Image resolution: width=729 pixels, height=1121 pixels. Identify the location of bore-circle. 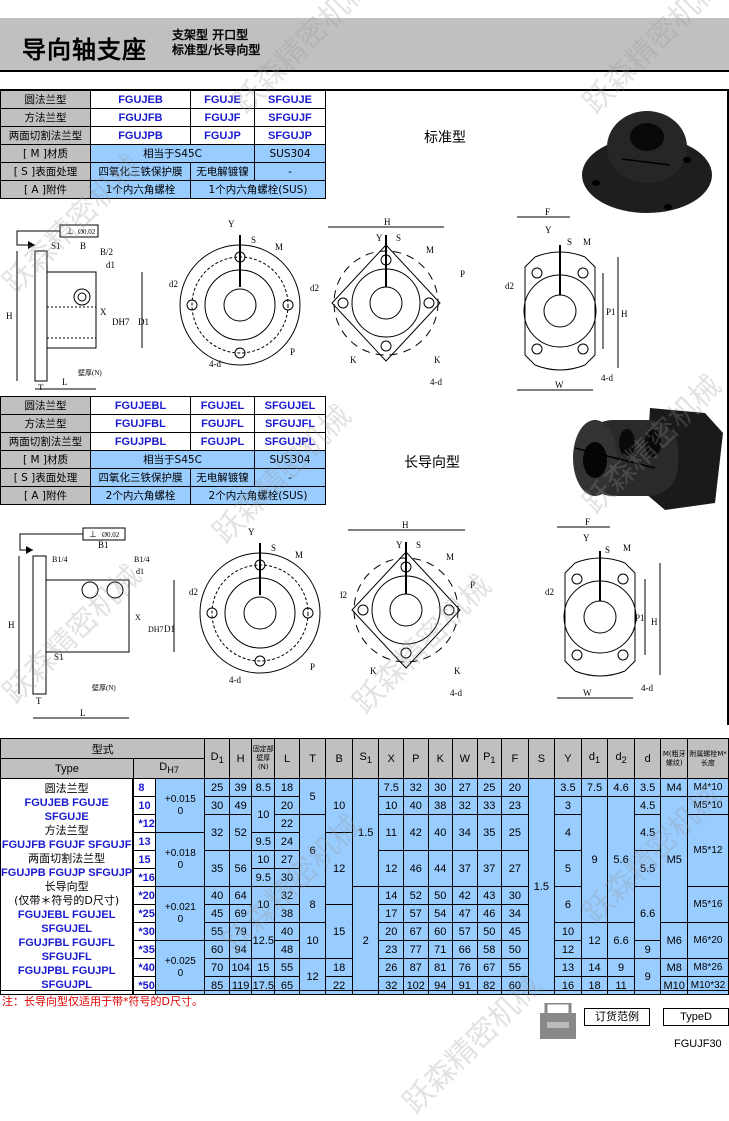
(600, 617).